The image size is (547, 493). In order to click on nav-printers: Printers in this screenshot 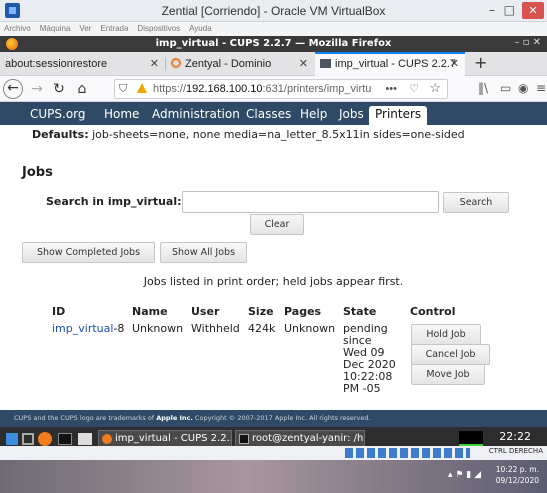, I will do `click(398, 115)`.